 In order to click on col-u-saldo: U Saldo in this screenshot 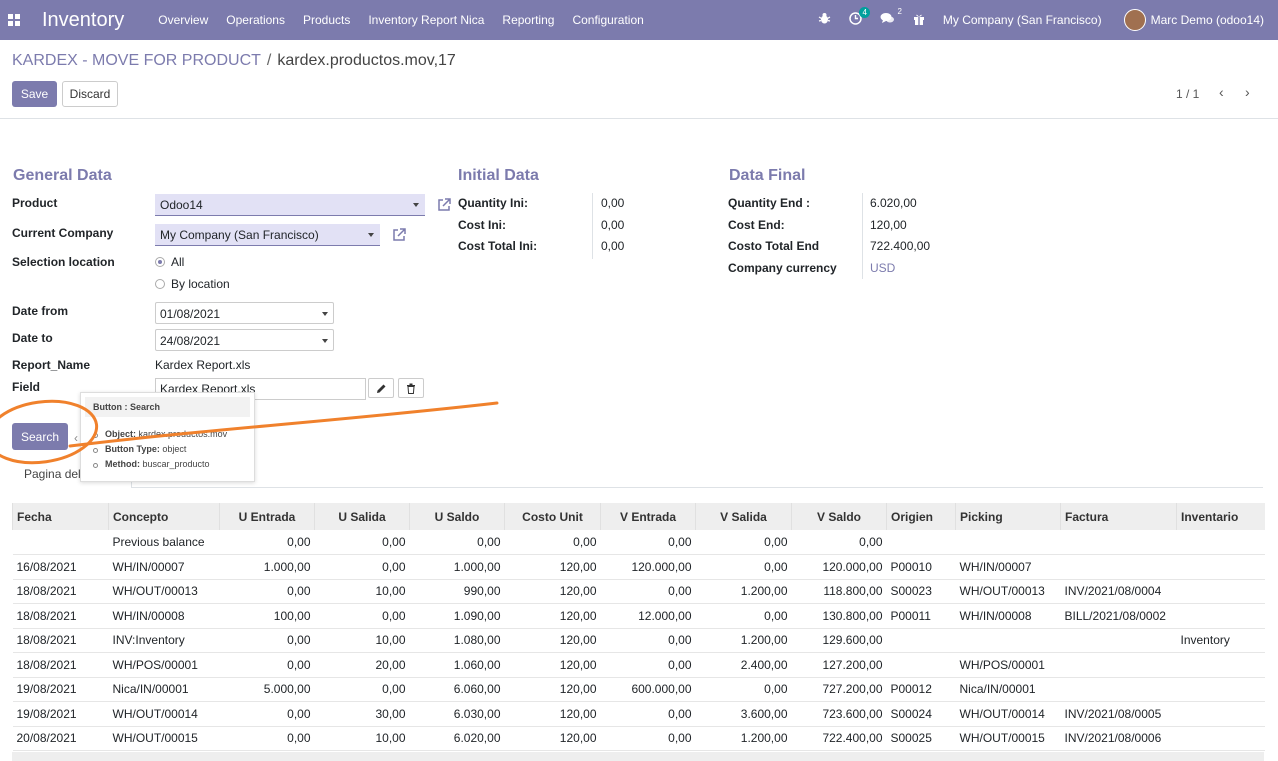, I will do `click(457, 516)`.